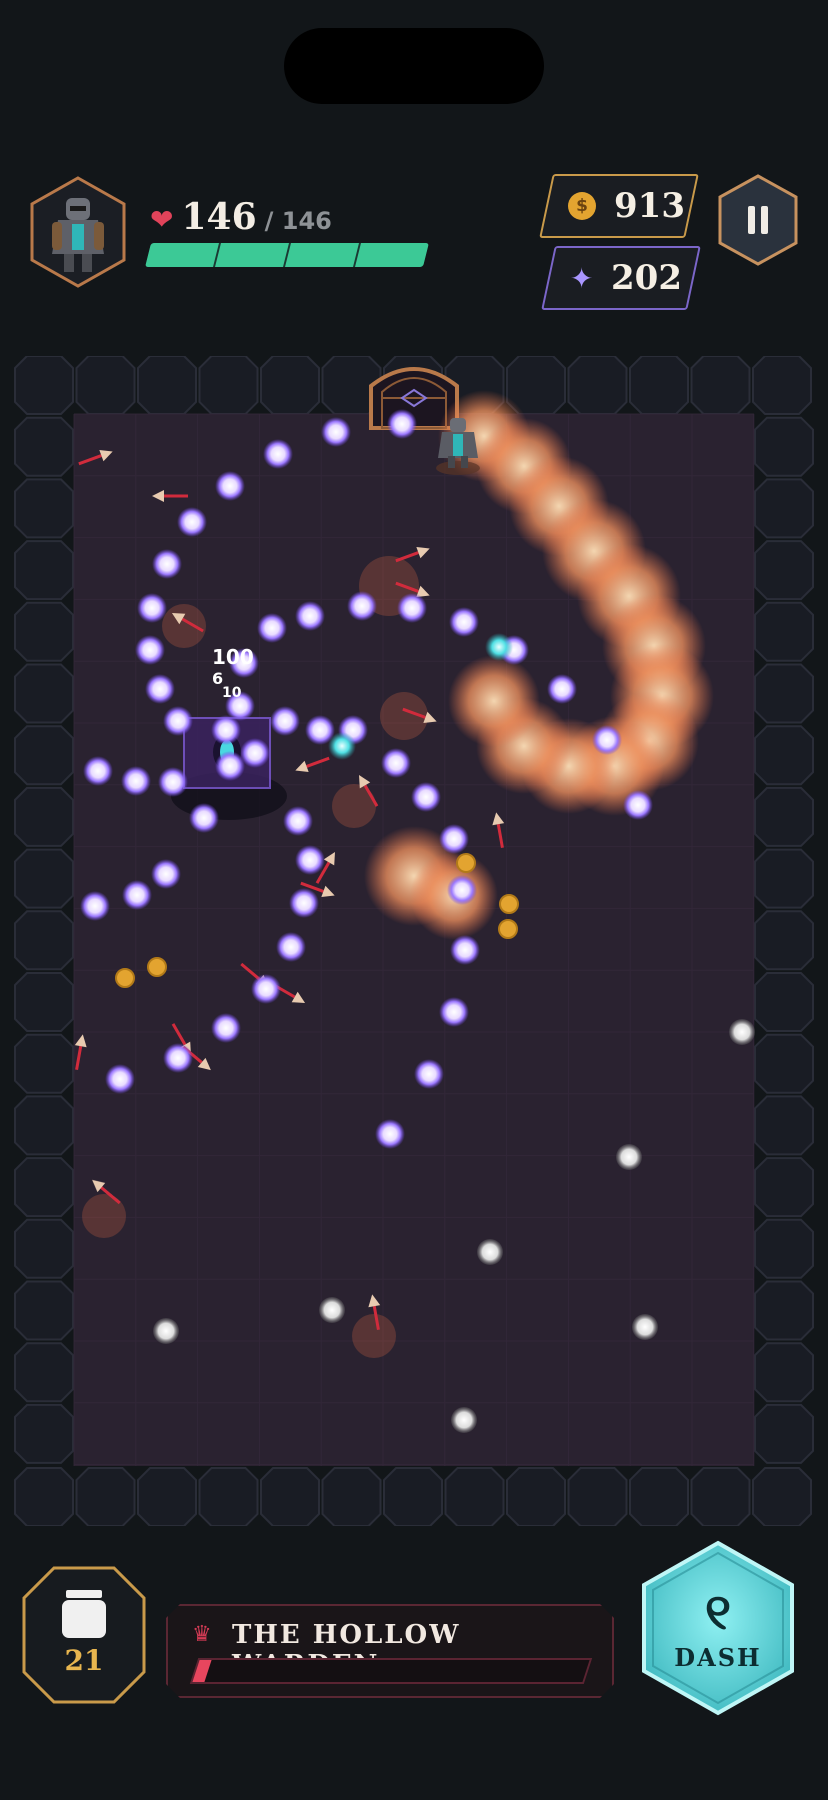  I want to click on boss-health-panel: ♛ THE HOLLOW WARDEN, so click(390, 1651).